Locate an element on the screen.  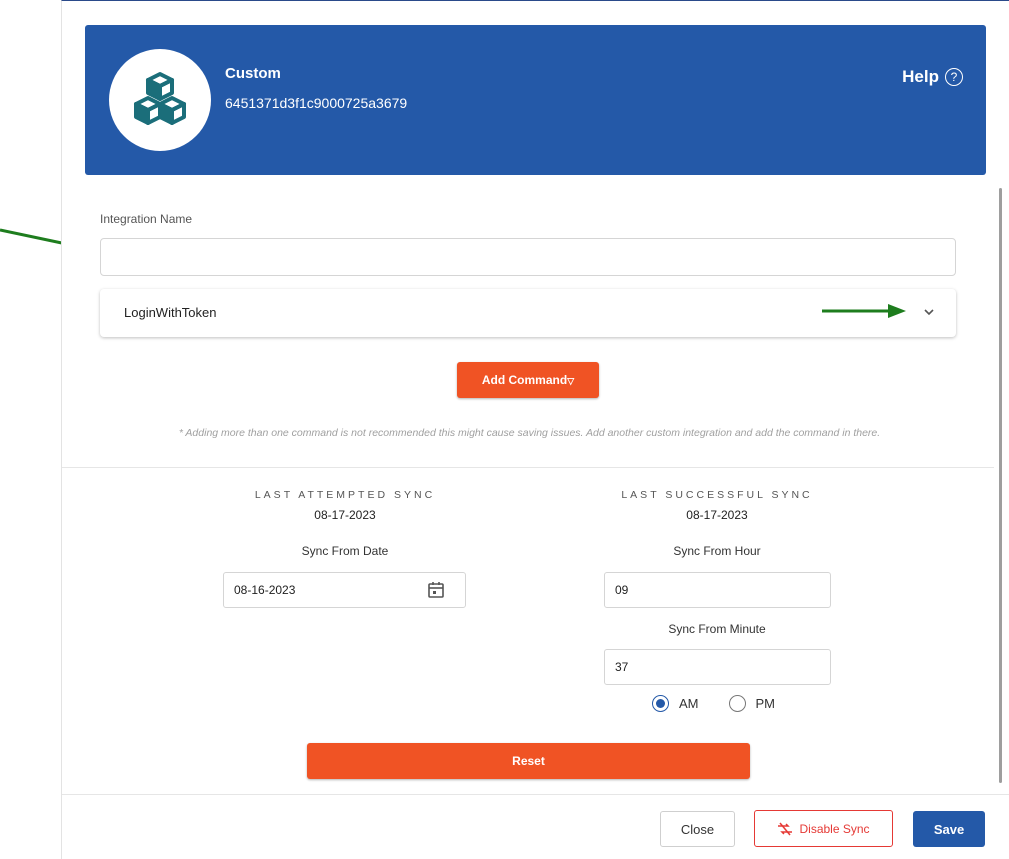
sync-from-minute-label: Sync From Minute is located at coordinates (717, 629).